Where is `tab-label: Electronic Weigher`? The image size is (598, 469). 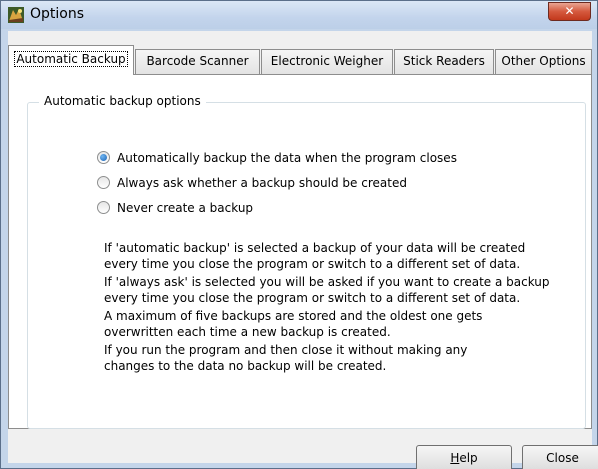
tab-label: Electronic Weigher is located at coordinates (327, 61).